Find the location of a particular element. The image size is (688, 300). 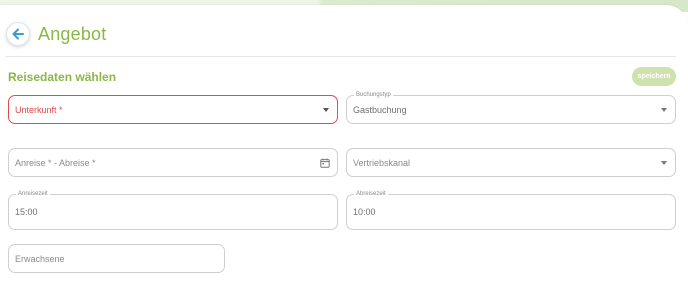

vertriebskanal-select: Vertriebskanal is located at coordinates (511, 162).